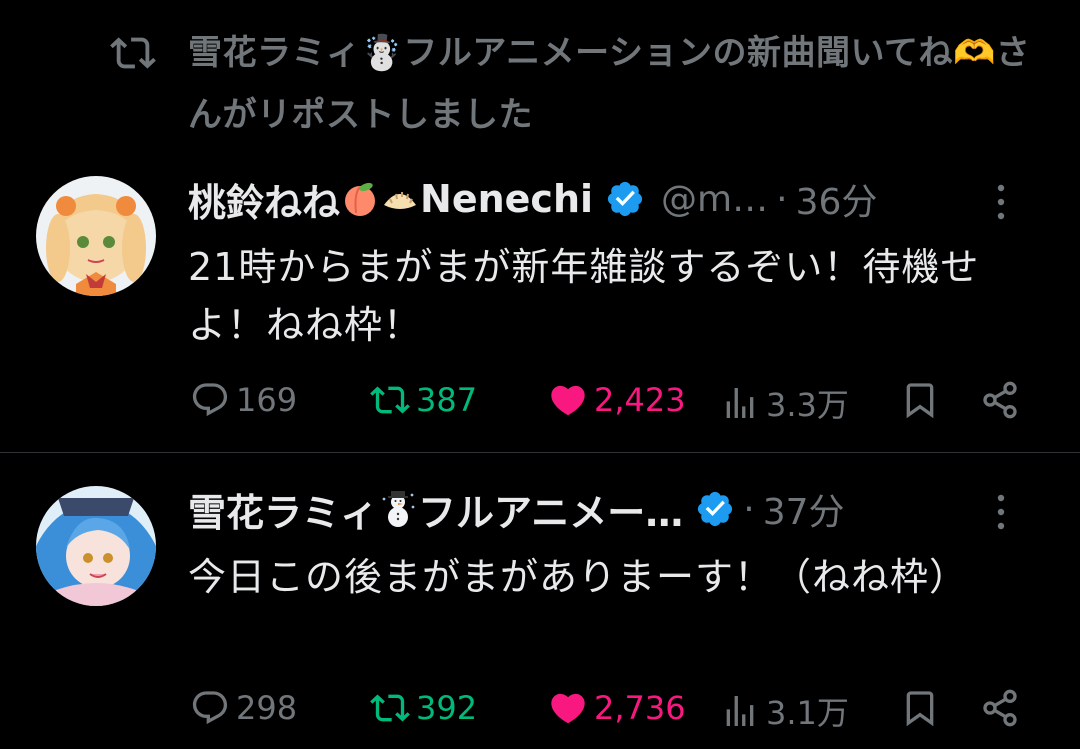 This screenshot has height=749, width=1080. What do you see at coordinates (398, 509) in the screenshot?
I see `snowman-emoji` at bounding box center [398, 509].